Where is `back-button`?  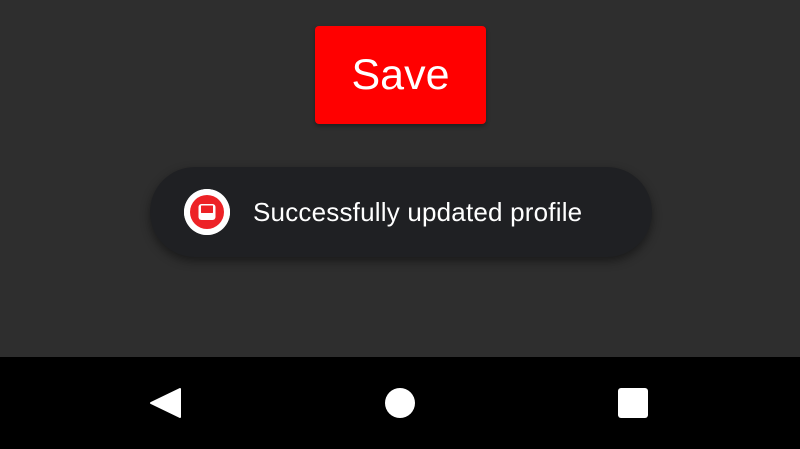 back-button is located at coordinates (166, 403).